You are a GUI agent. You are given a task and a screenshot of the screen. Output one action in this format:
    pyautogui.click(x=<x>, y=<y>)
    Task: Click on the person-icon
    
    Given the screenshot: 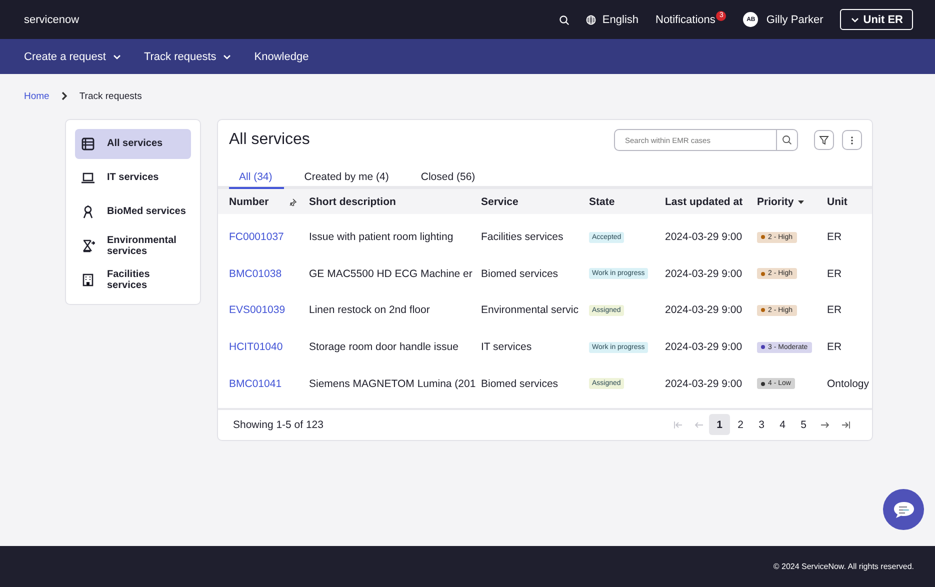 What is the action you would take?
    pyautogui.click(x=88, y=212)
    